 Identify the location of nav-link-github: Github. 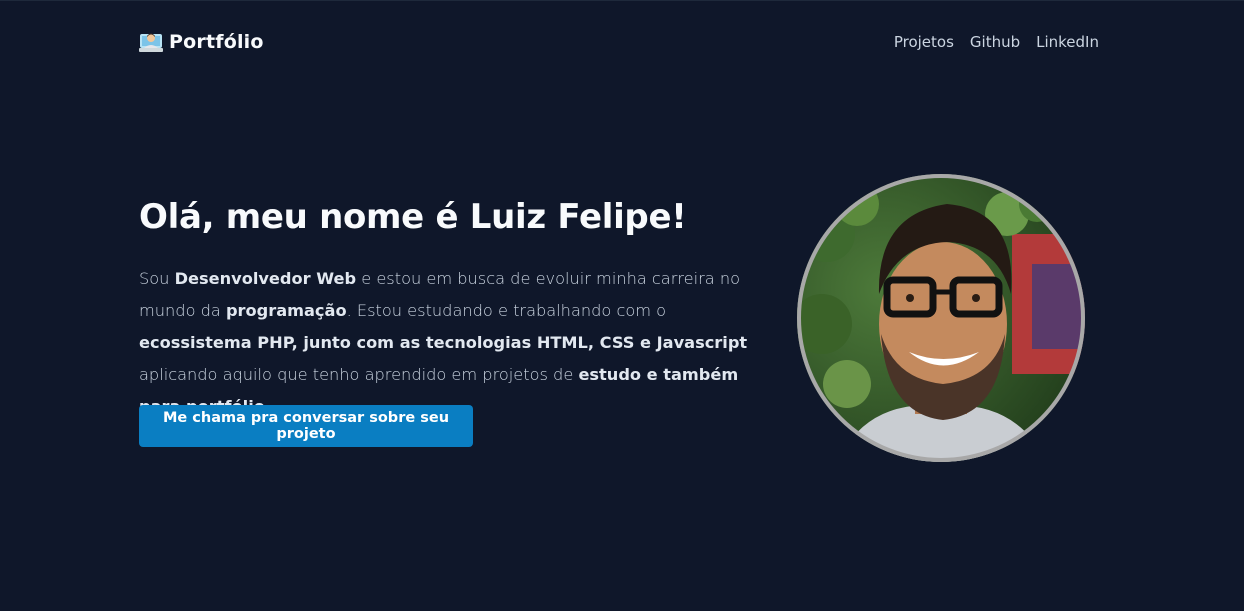
(995, 42).